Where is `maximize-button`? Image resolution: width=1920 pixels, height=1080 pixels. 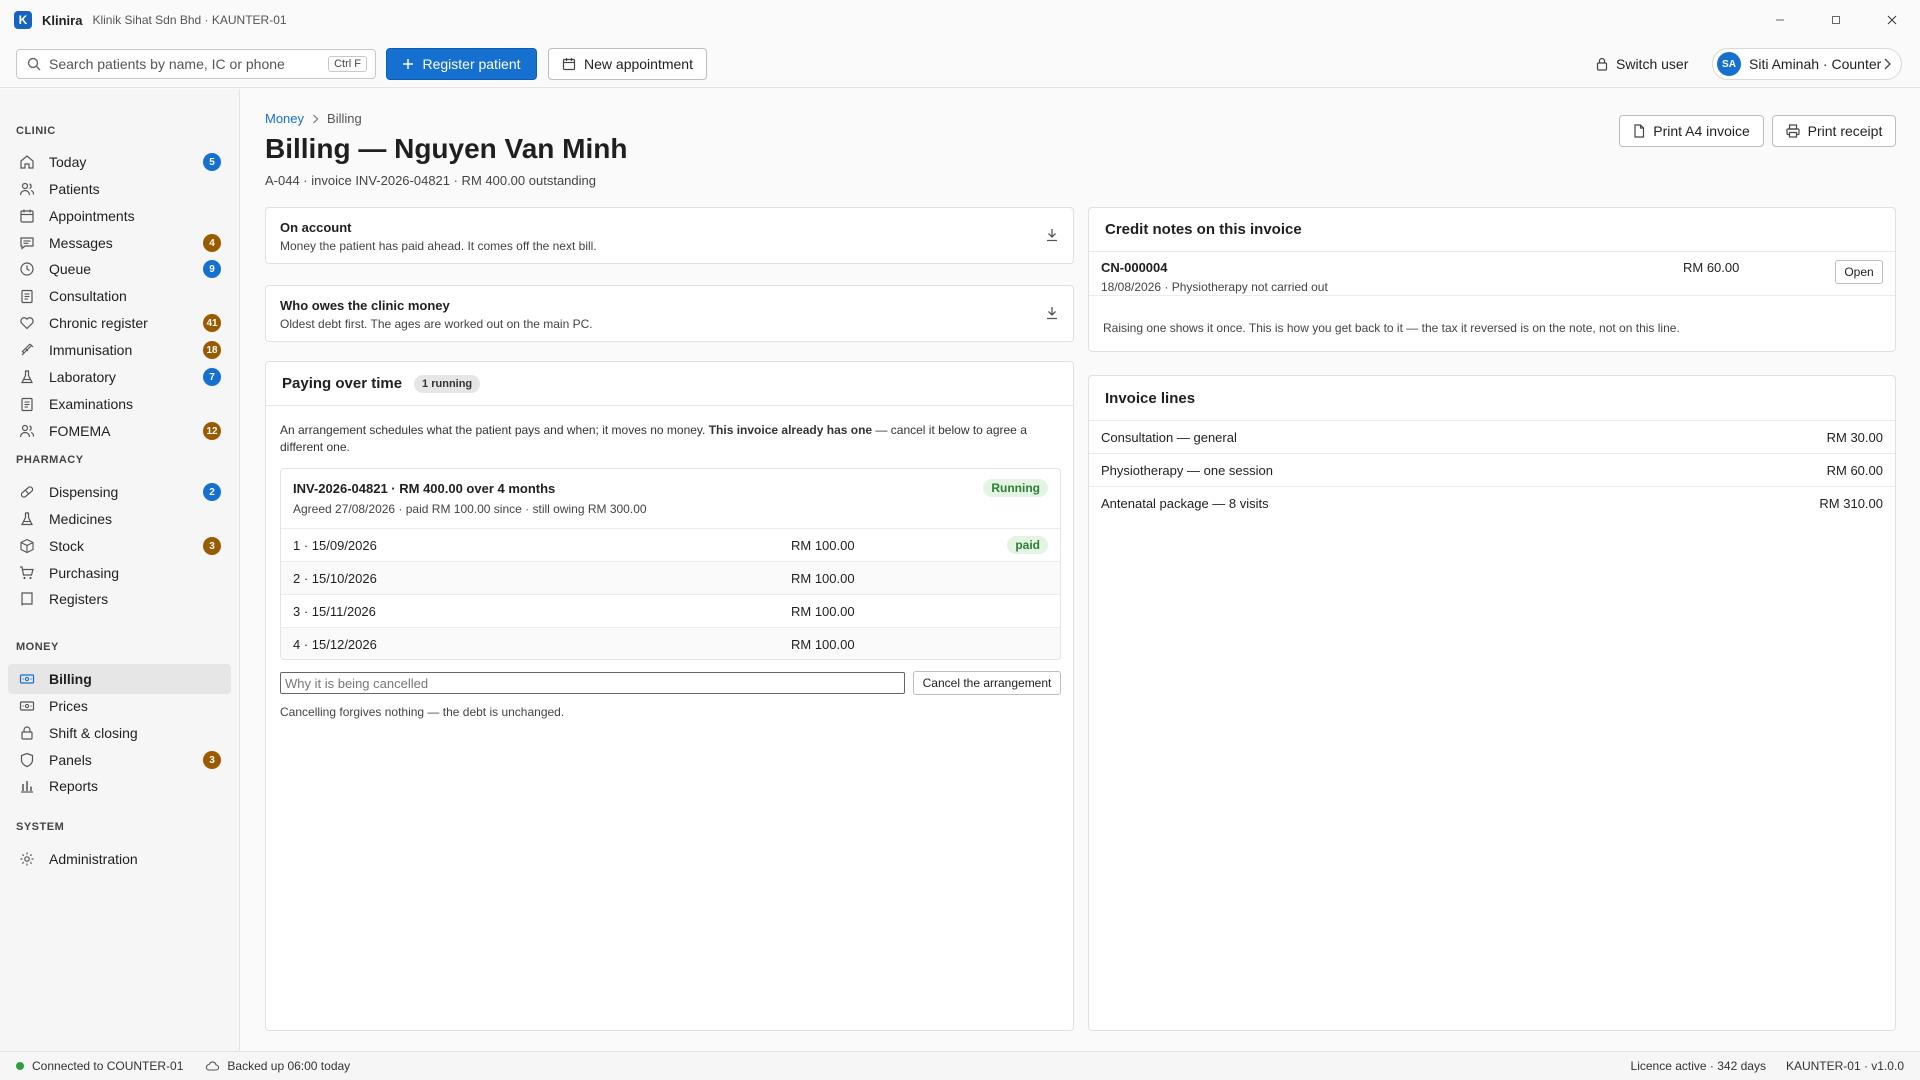
maximize-button is located at coordinates (1836, 20).